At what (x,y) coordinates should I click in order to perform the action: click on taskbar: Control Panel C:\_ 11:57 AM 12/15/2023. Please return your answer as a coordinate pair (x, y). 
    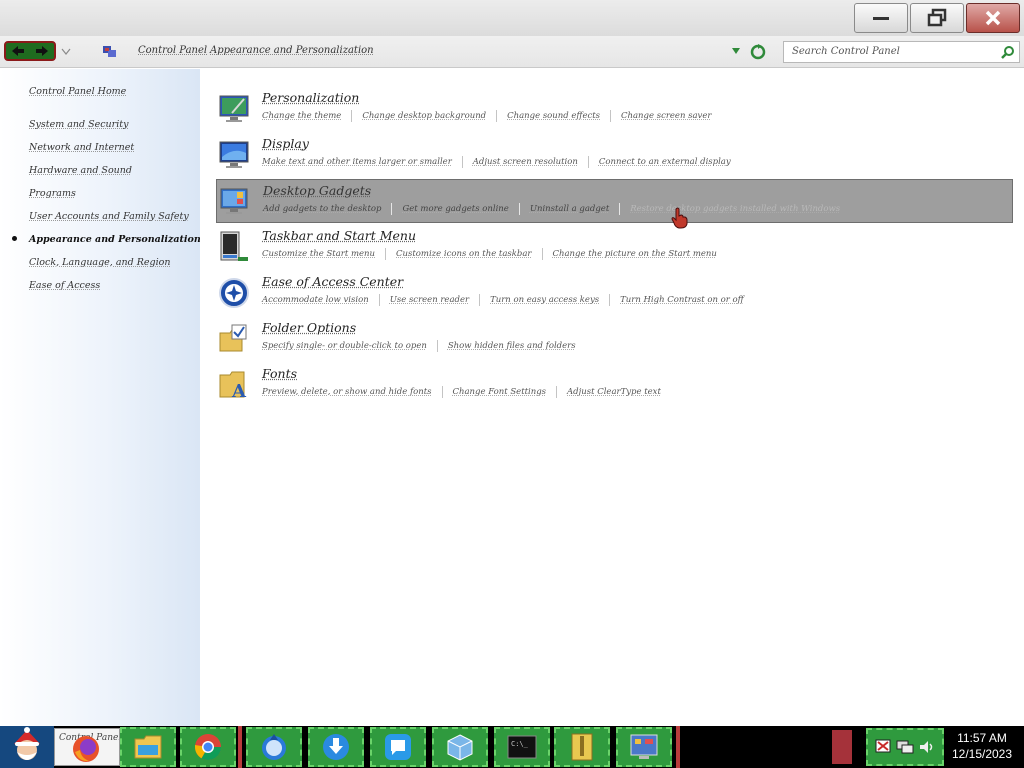
    Looking at the image, I should click on (512, 747).